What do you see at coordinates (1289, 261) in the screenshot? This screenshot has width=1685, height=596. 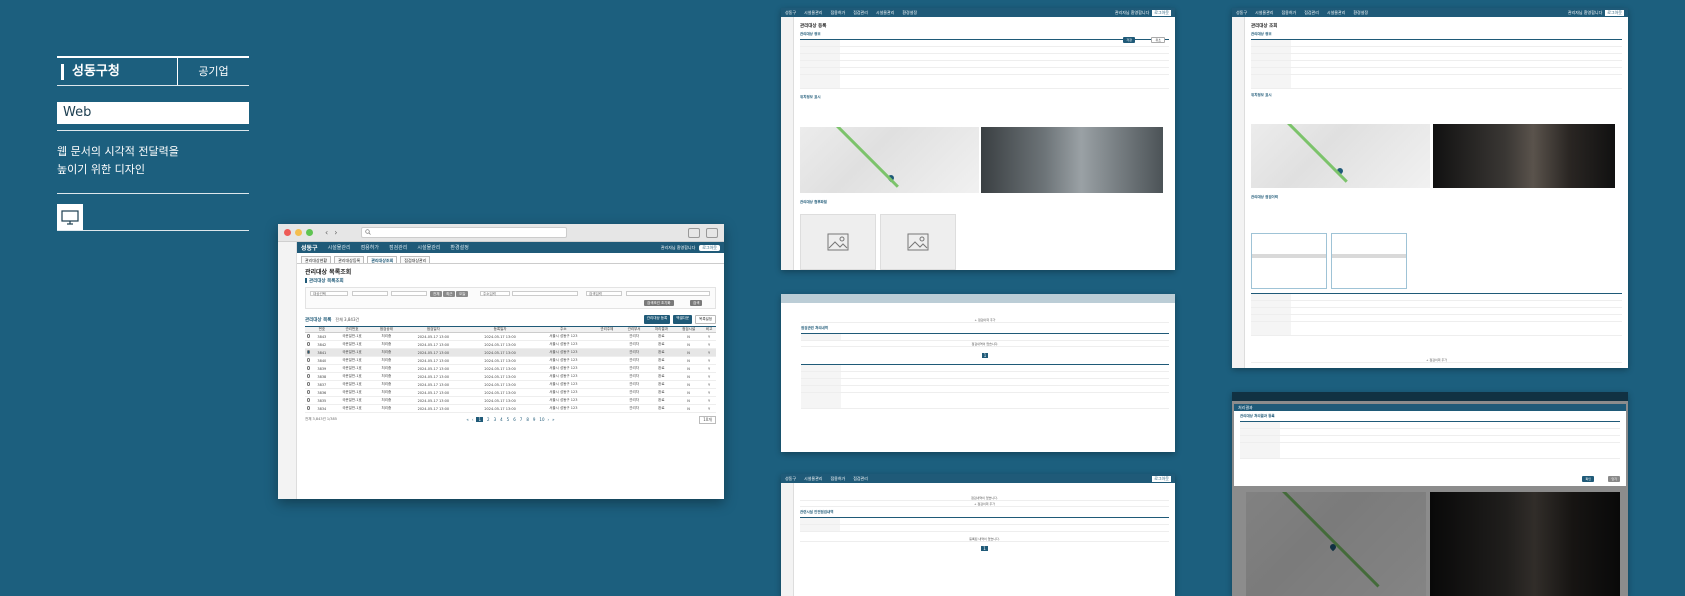 I see `category-list` at bounding box center [1289, 261].